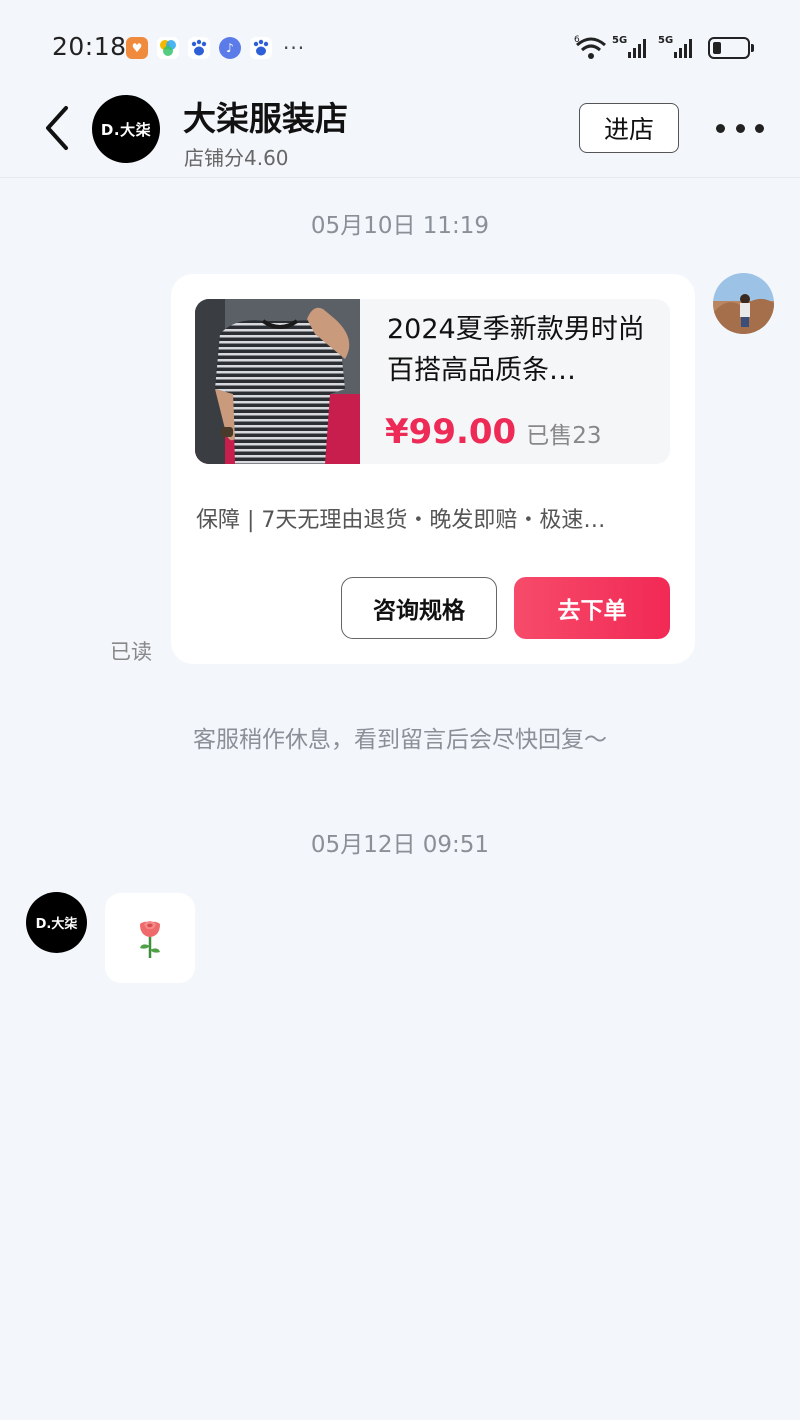 This screenshot has width=800, height=1420. I want to click on back-button, so click(58, 128).